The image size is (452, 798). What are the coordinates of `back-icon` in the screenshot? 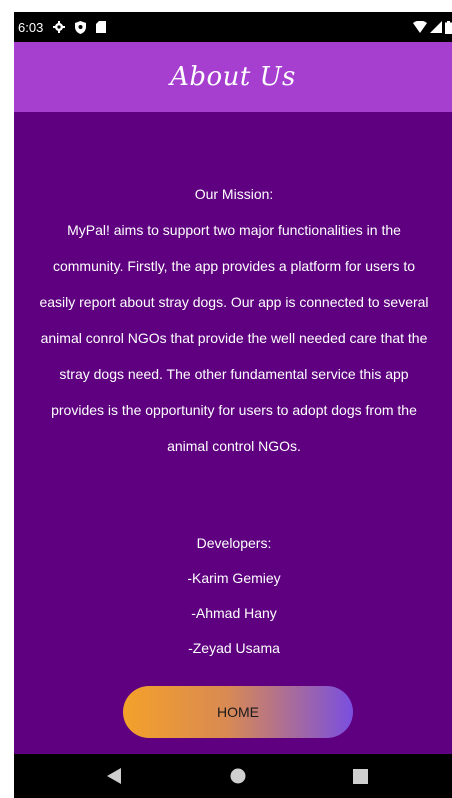 It's located at (114, 776).